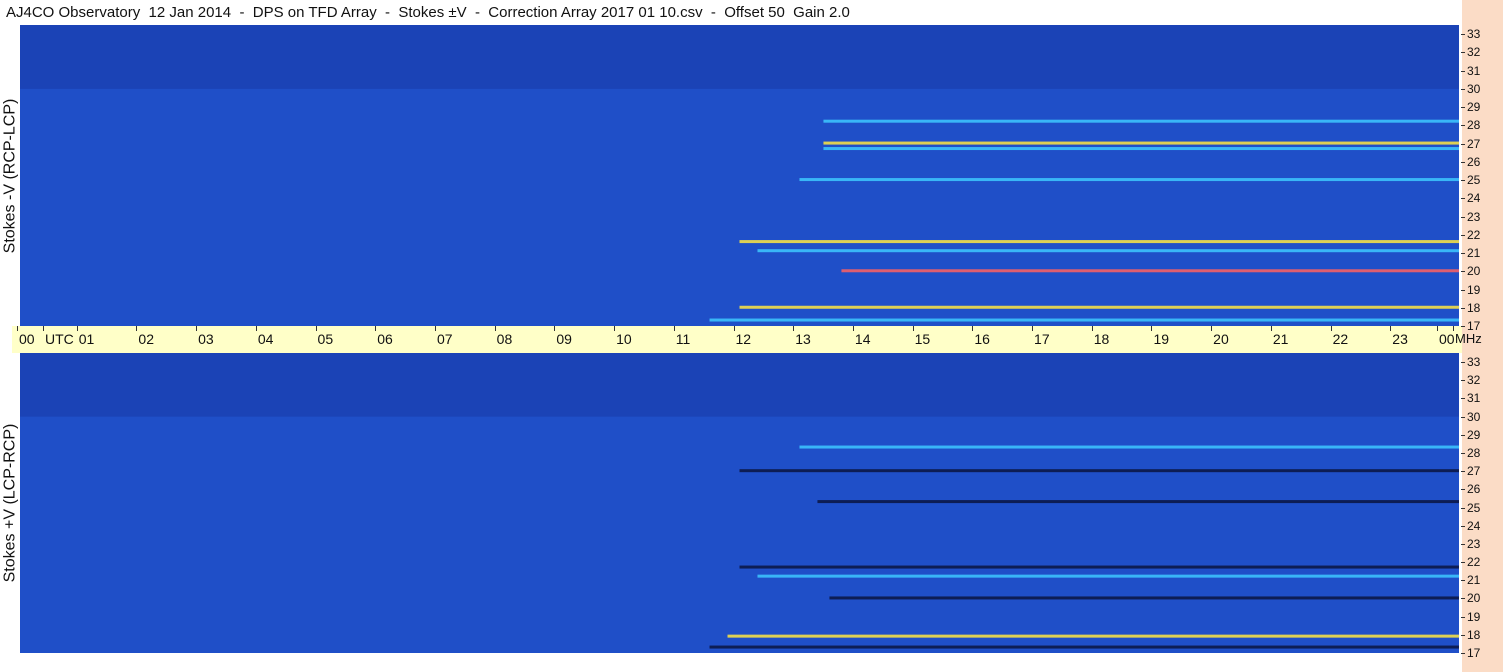 Image resolution: width=1503 pixels, height=672 pixels. What do you see at coordinates (1279, 336) in the screenshot?
I see `x-tick-label: 21` at bounding box center [1279, 336].